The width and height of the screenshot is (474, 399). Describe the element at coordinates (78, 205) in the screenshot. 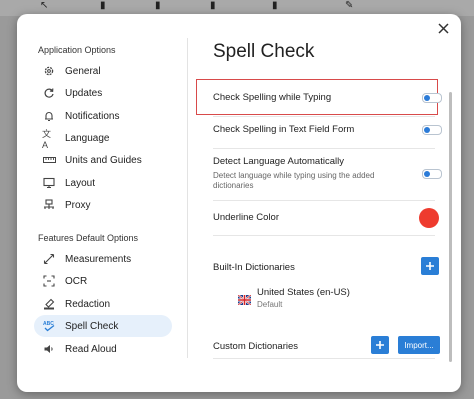

I see `sidebar-item-label: Proxy` at that location.